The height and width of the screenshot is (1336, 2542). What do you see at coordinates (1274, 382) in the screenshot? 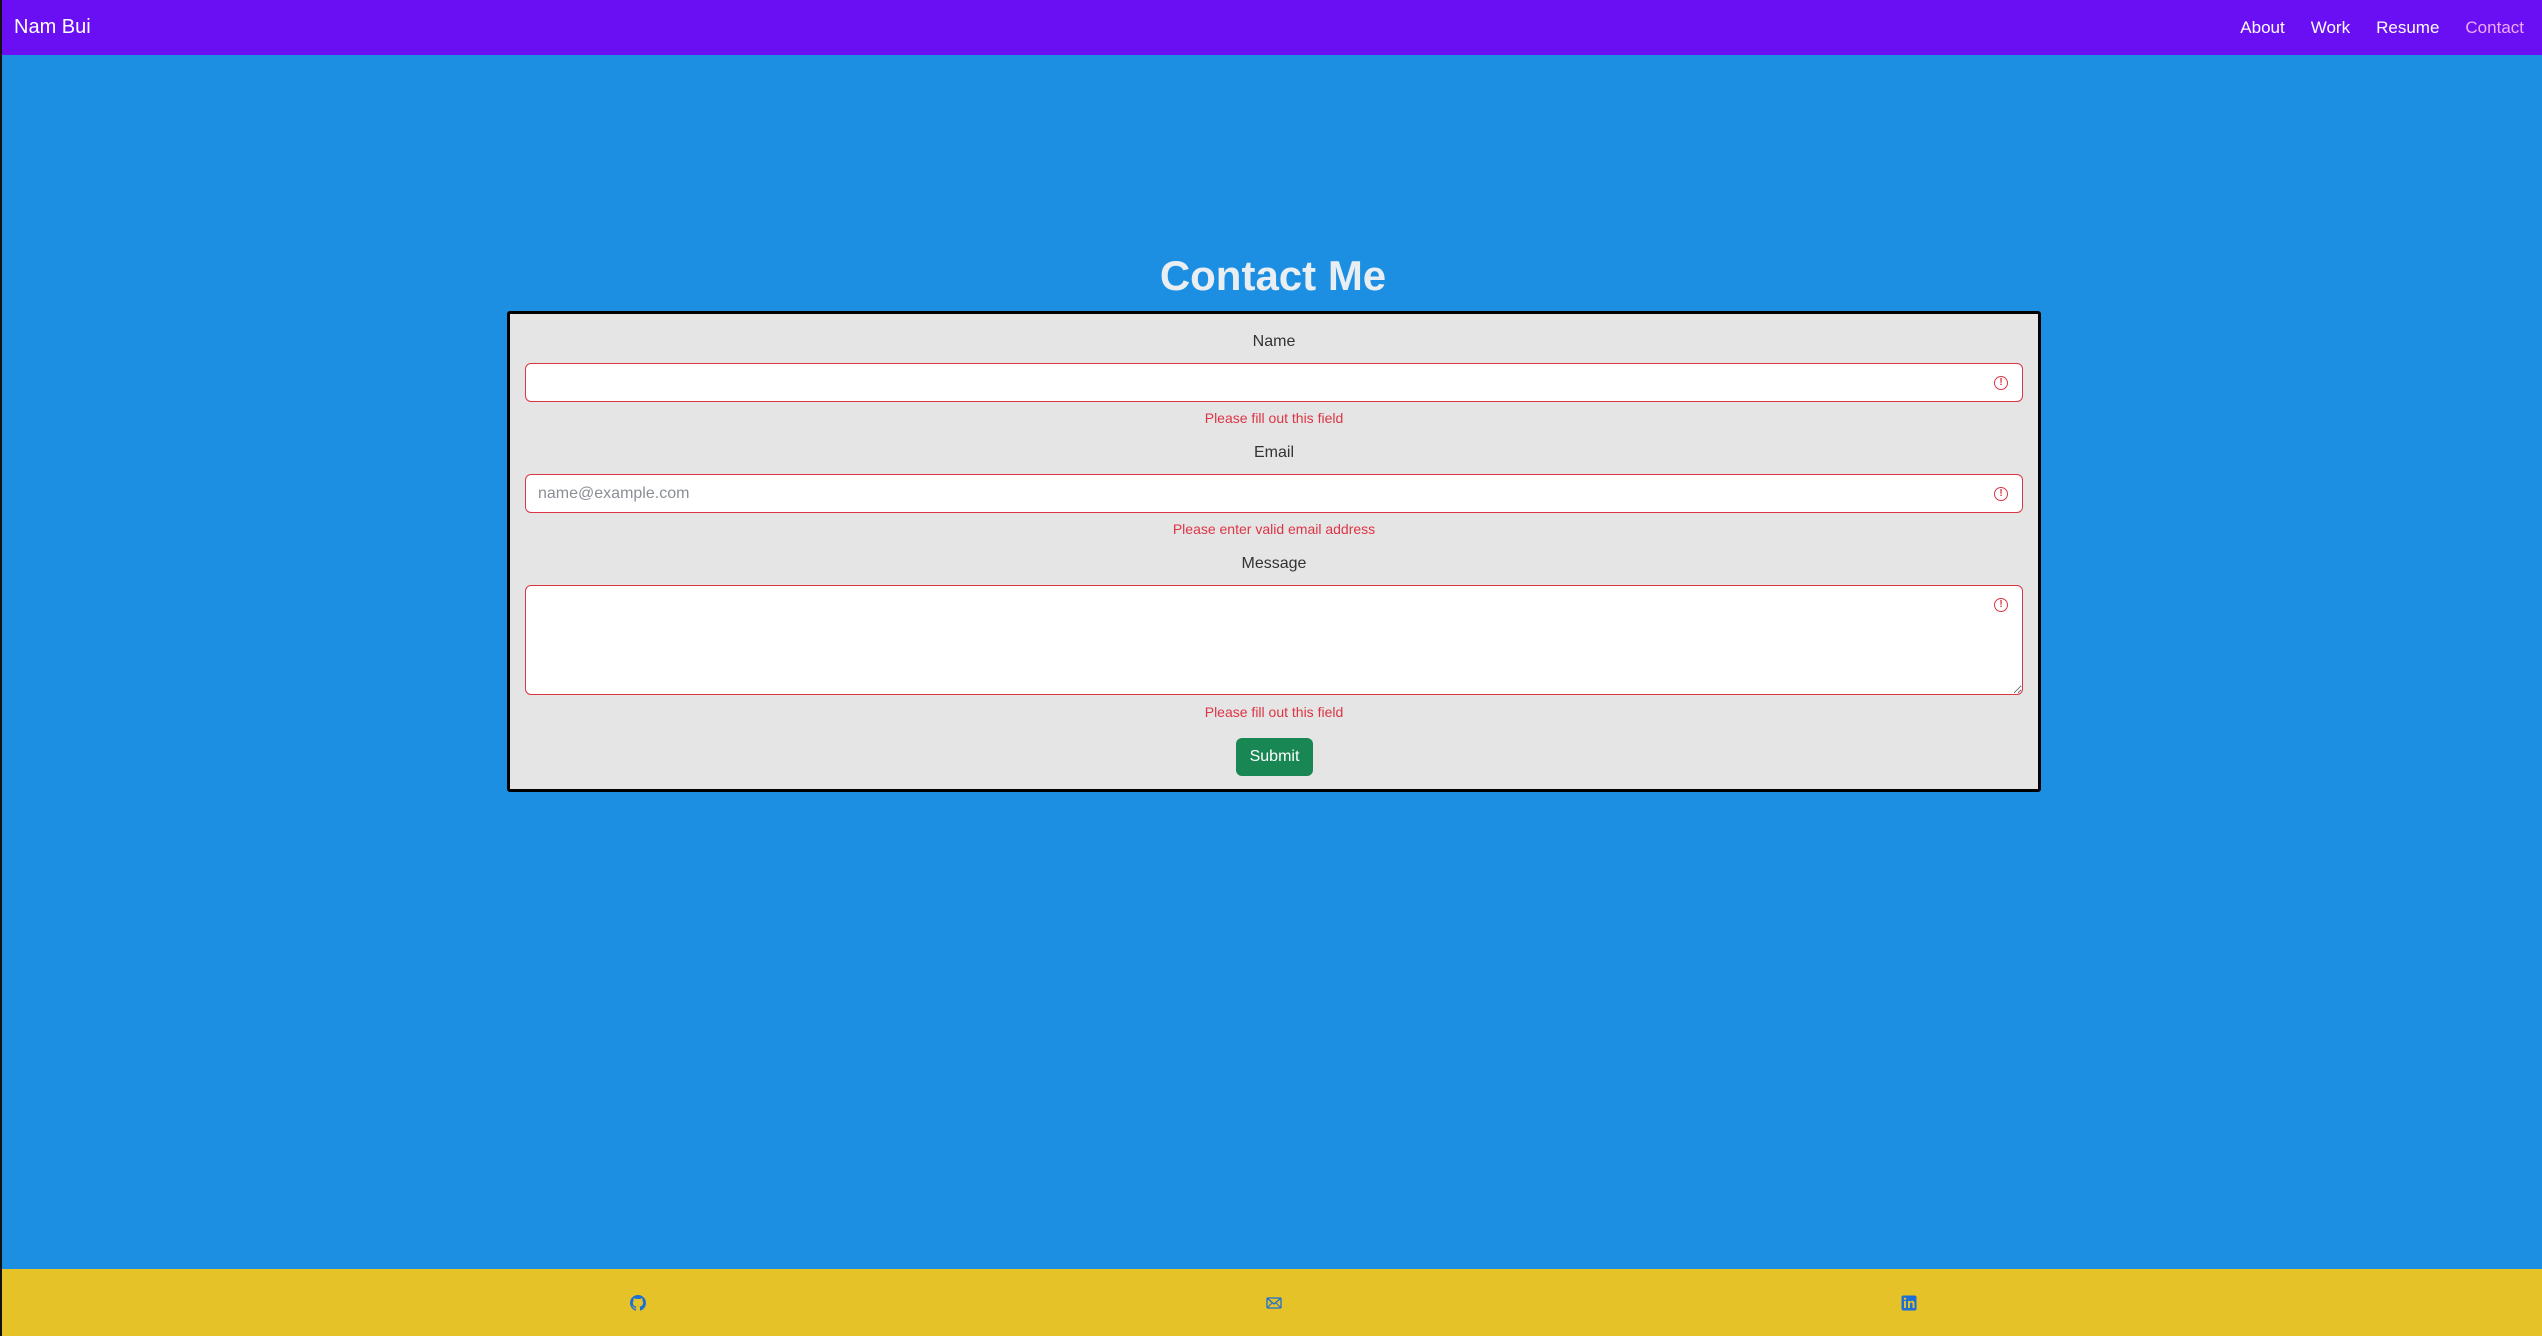
I see `name-input` at bounding box center [1274, 382].